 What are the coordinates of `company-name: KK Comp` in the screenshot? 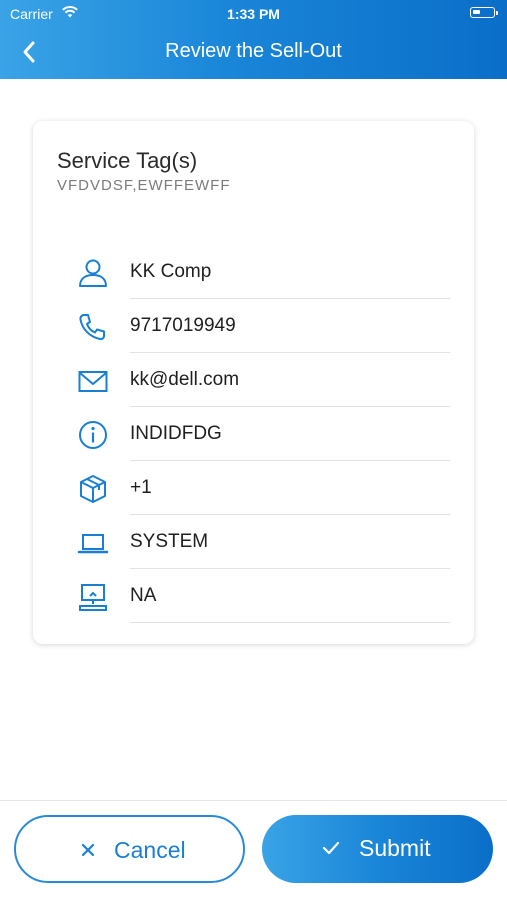 It's located at (171, 271).